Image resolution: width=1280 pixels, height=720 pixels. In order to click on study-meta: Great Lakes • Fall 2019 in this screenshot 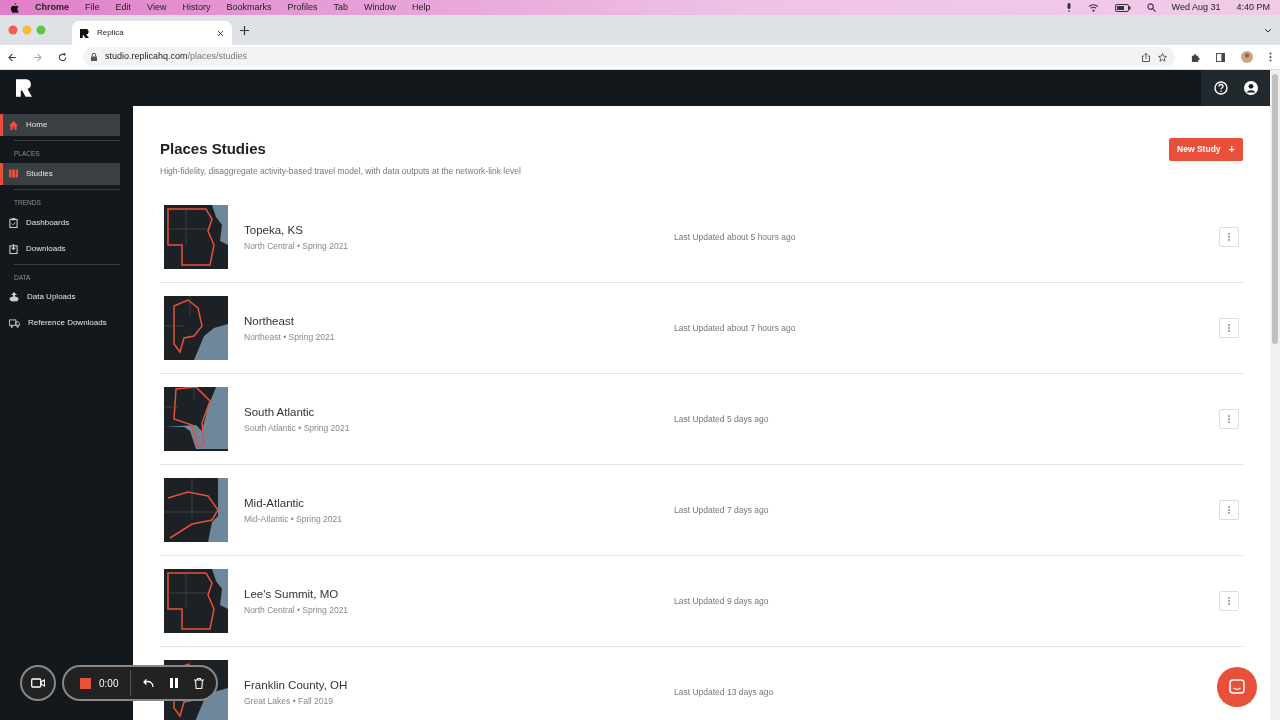, I will do `click(289, 701)`.